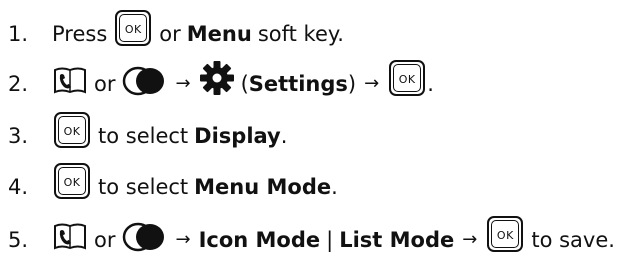 The image size is (637, 266). I want to click on step-text: ), so click(352, 84).